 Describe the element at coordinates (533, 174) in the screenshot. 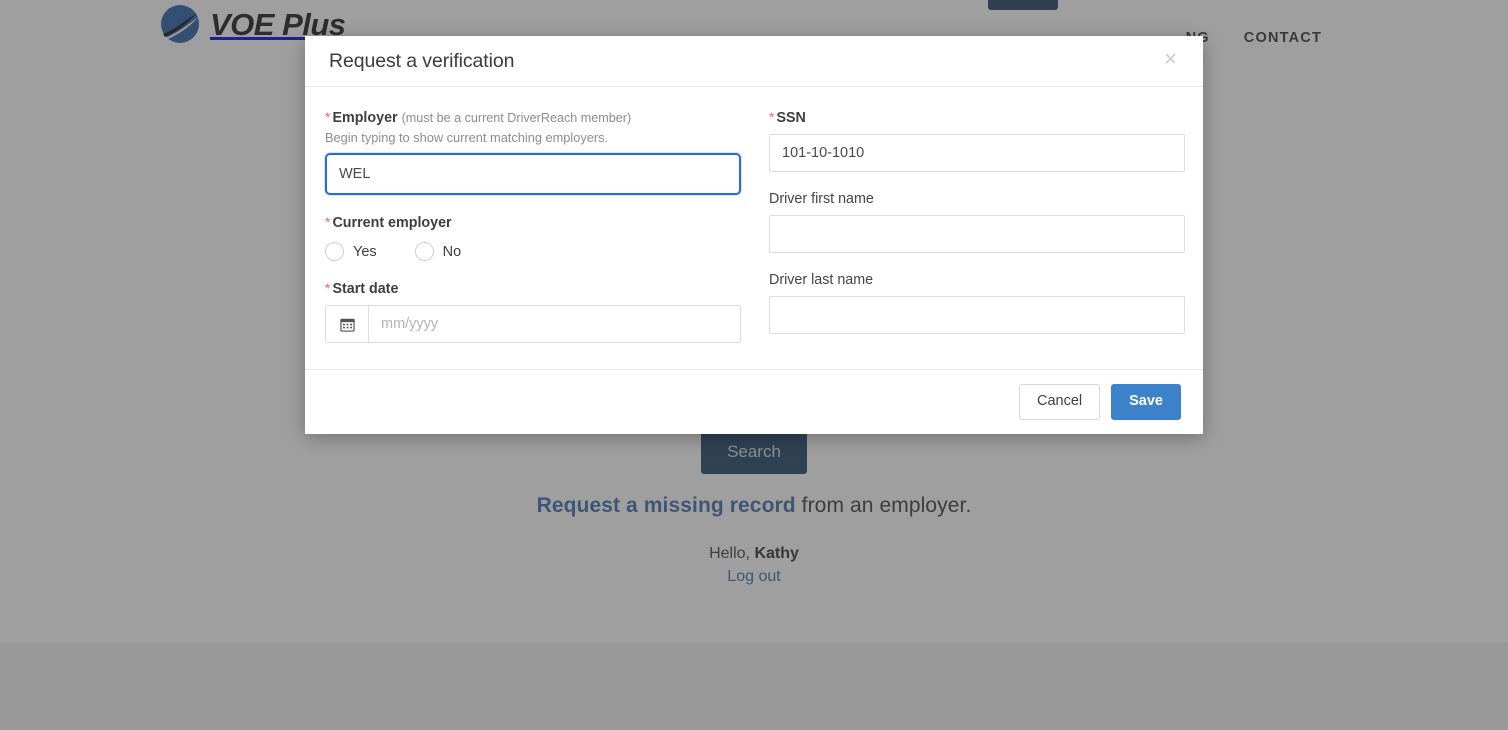

I see `employer-input` at that location.